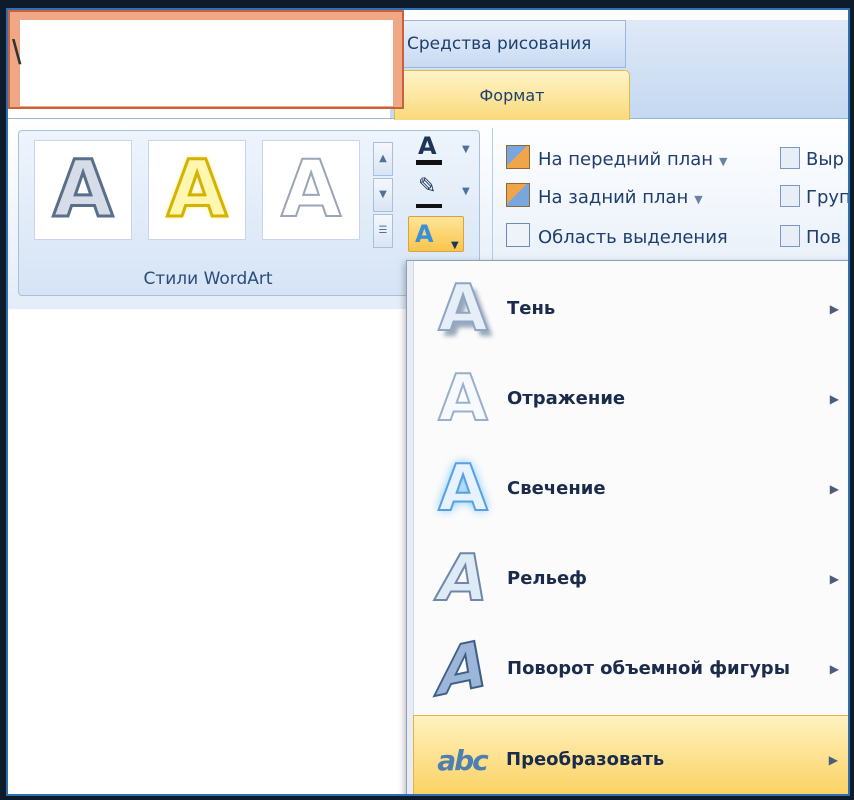  Describe the element at coordinates (648, 668) in the screenshot. I see `menu-item-label: Поворот объемной фигуры` at that location.